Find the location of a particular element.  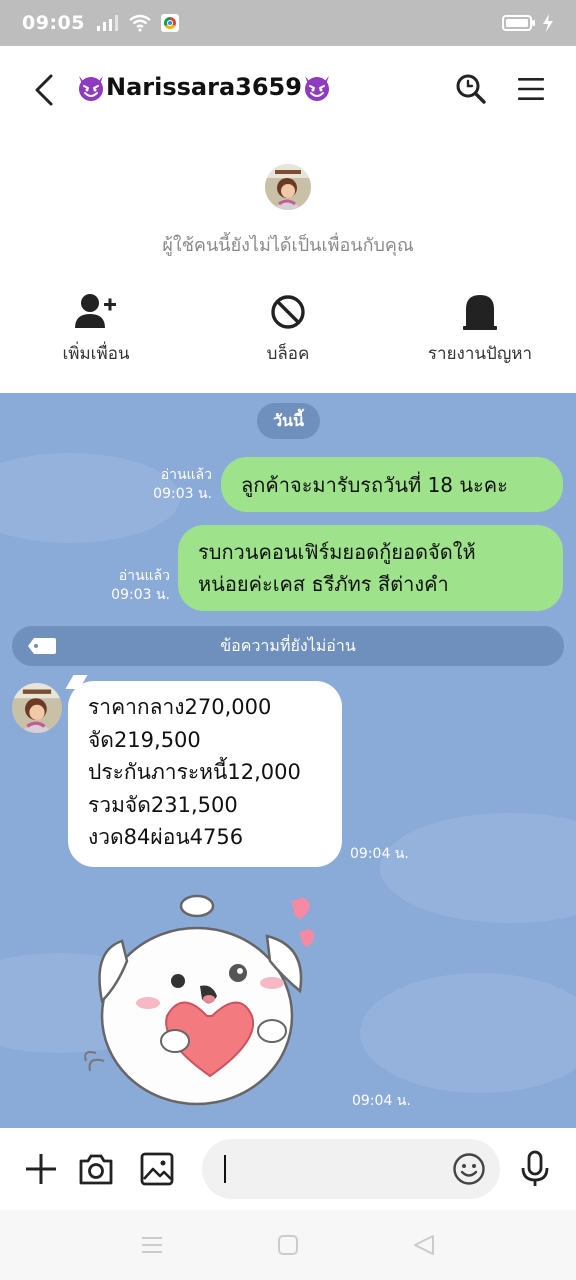

search-button is located at coordinates (471, 89).